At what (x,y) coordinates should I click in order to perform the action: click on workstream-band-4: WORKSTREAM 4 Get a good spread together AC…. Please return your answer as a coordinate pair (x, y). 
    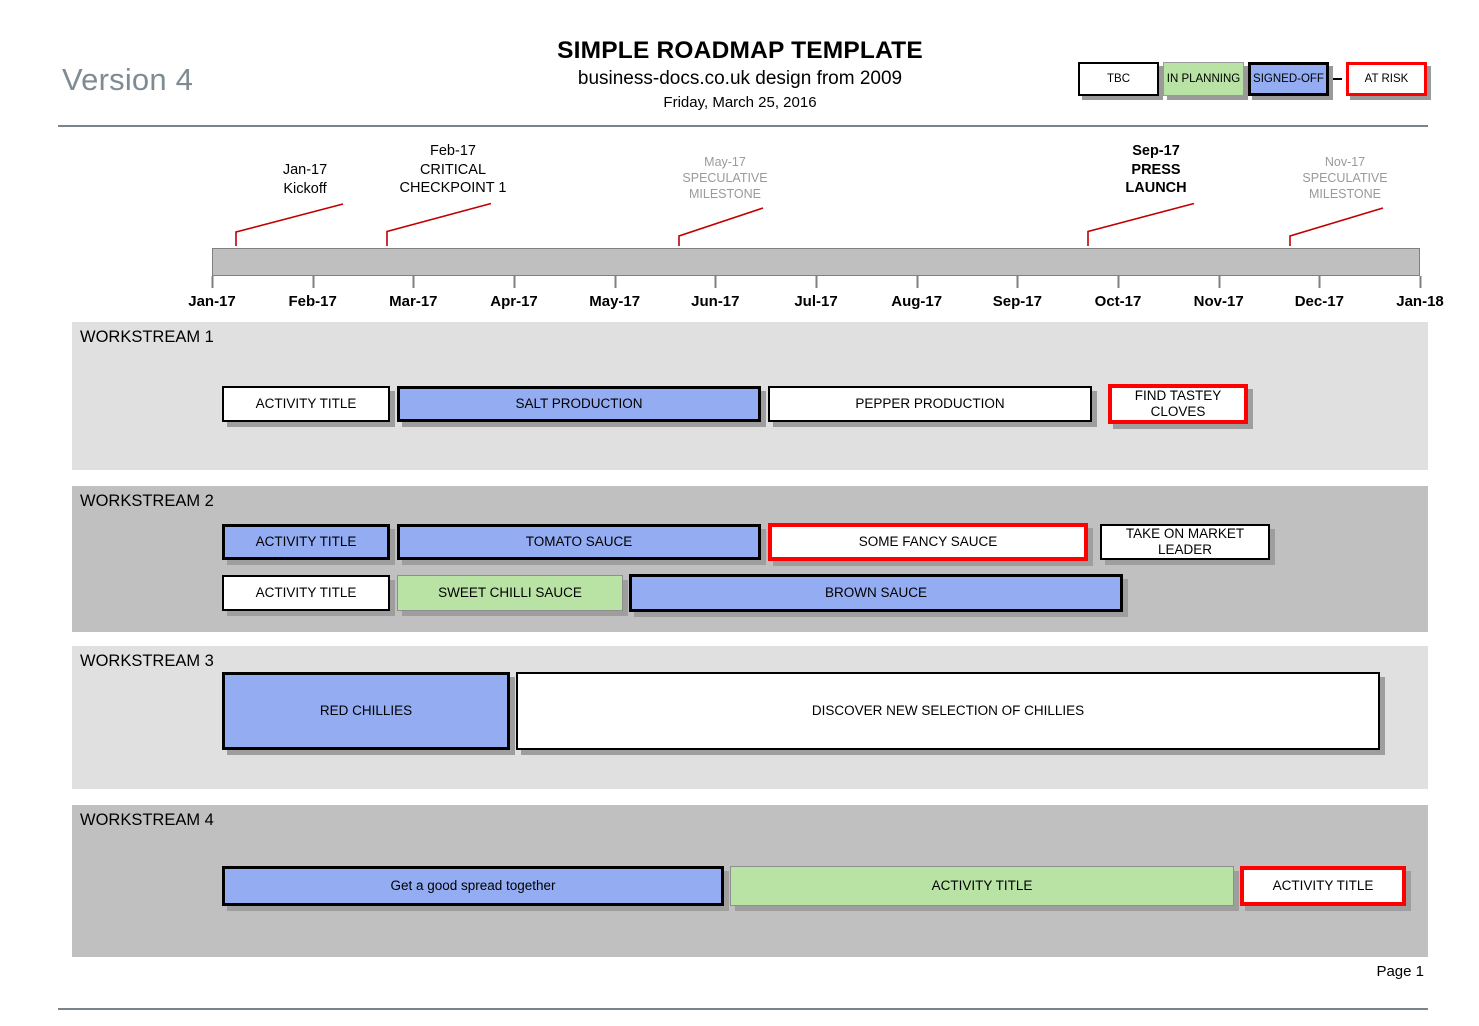
    Looking at the image, I should click on (750, 881).